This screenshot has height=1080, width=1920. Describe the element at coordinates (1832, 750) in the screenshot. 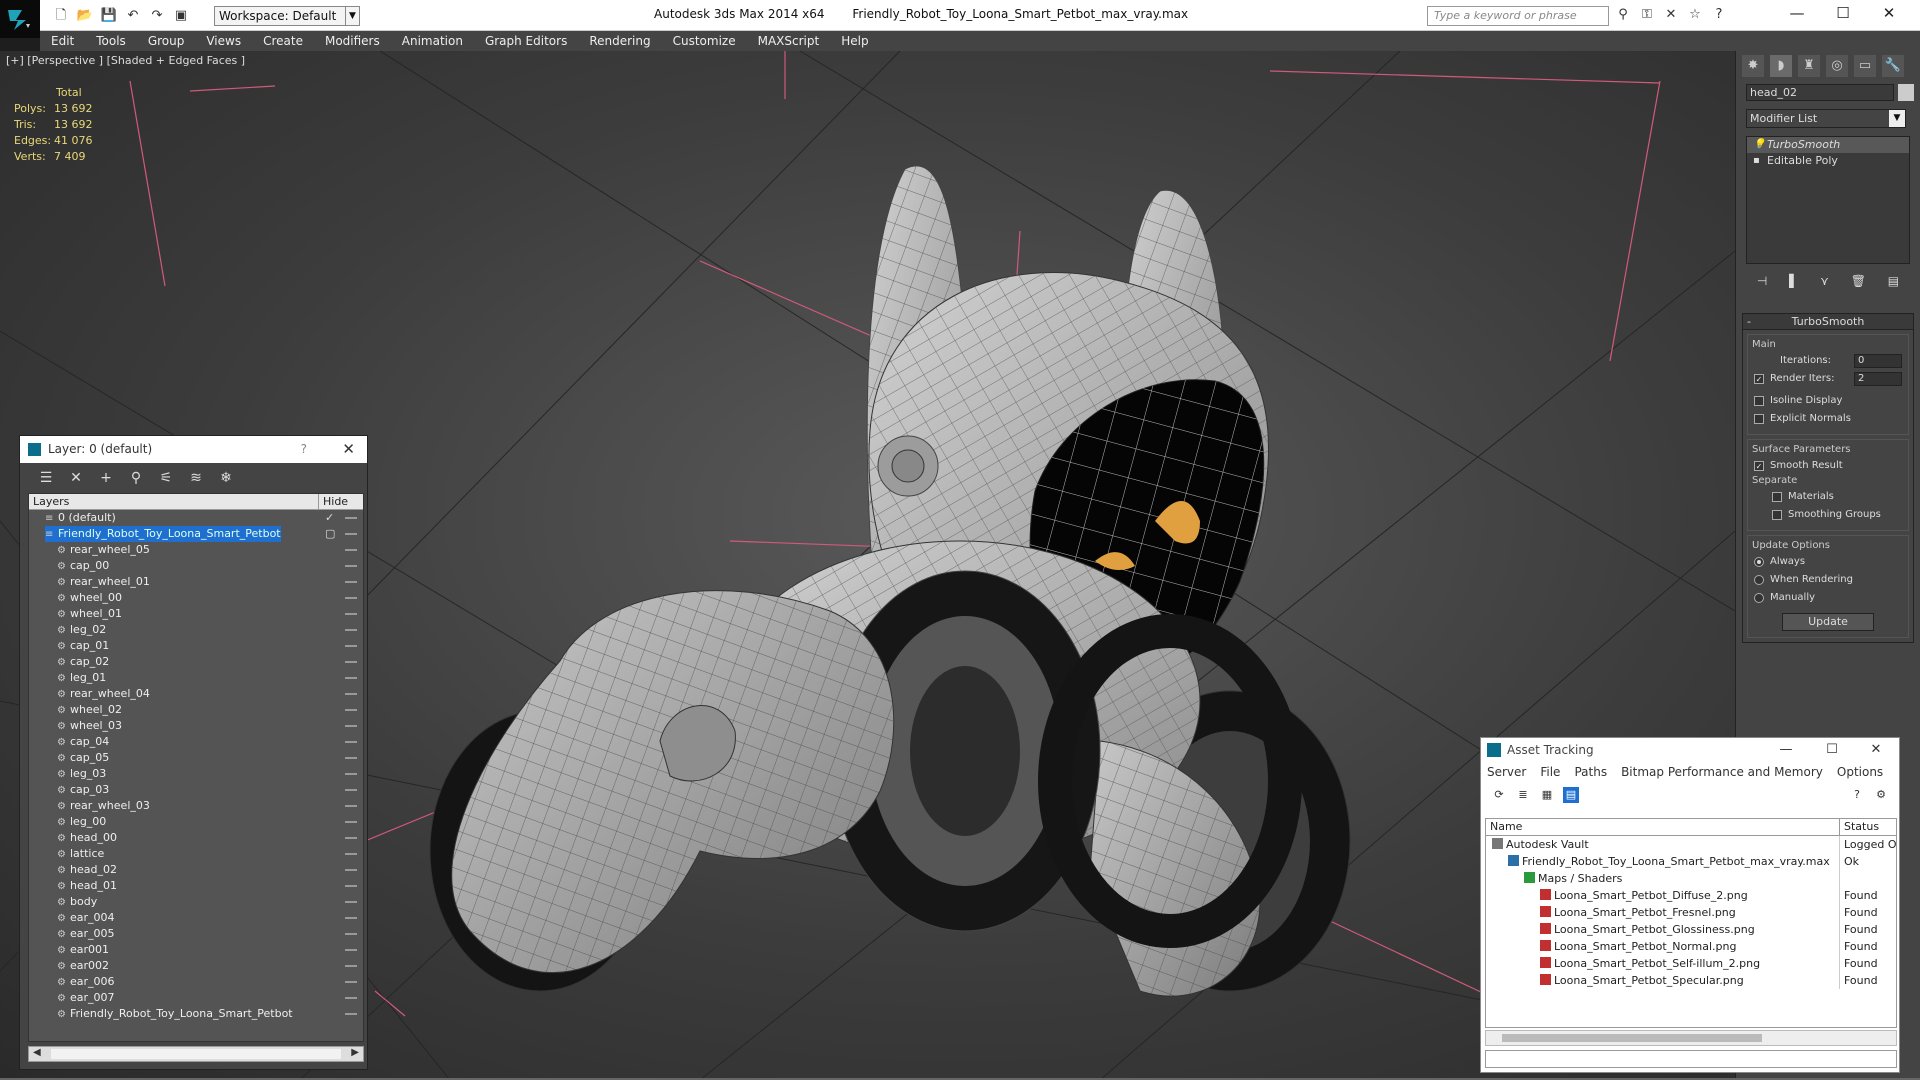

I see `maximize-button: ☐` at that location.